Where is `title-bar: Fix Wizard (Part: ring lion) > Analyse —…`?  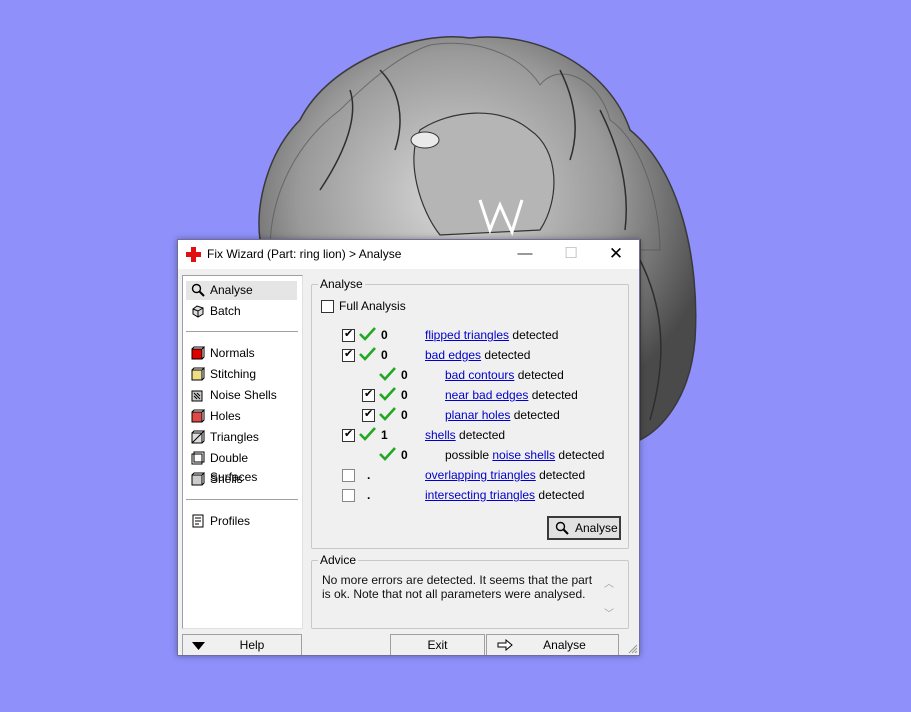
title-bar: Fix Wizard (Part: ring lion) > Analyse —… is located at coordinates (408, 254).